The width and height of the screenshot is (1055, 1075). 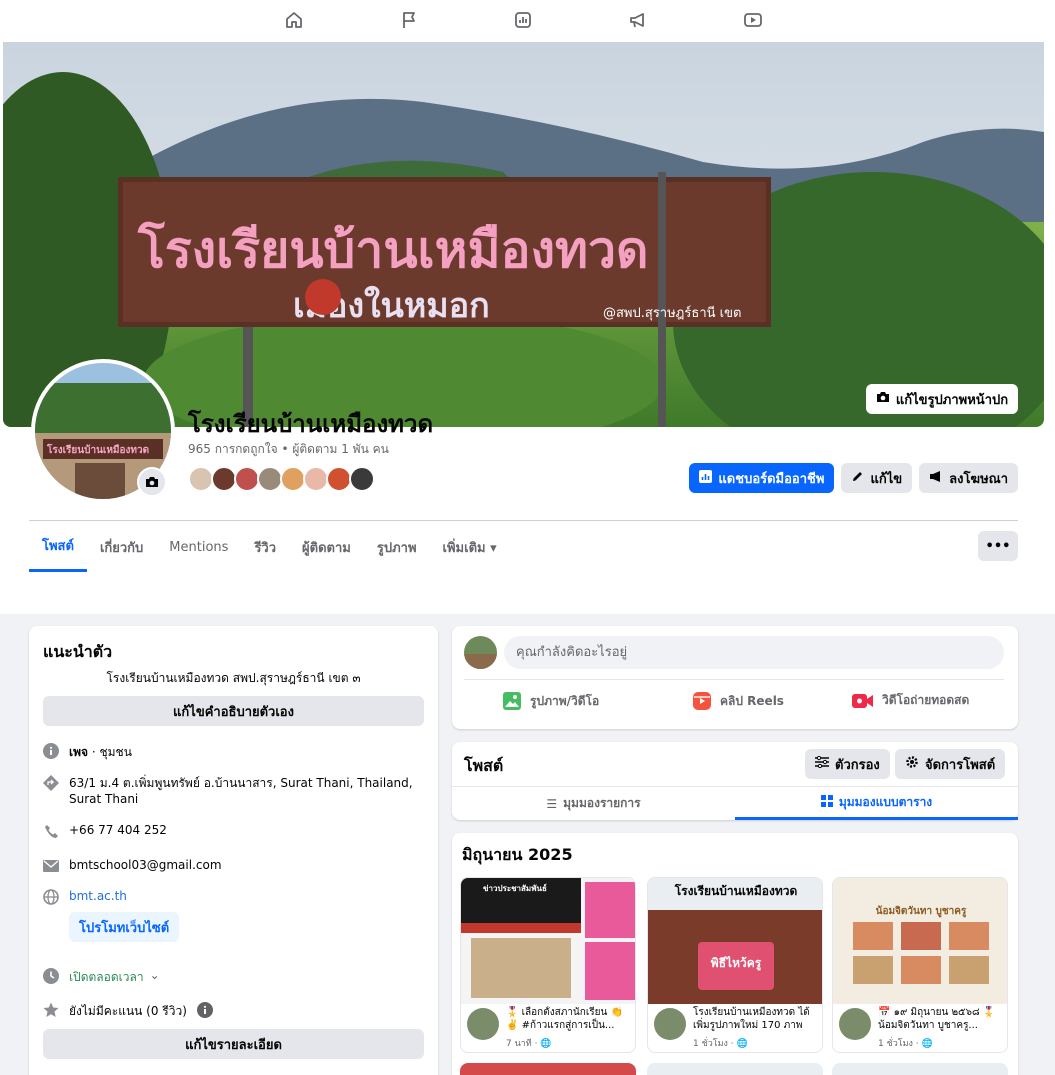 What do you see at coordinates (145, 865) in the screenshot?
I see `email-text: bmtschool03@gmail.com` at bounding box center [145, 865].